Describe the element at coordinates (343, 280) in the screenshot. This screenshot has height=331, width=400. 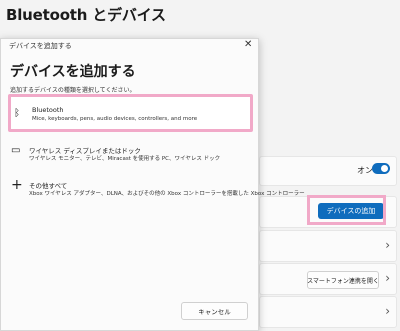
I see `open-phone-link-button: スマートフォン連携を開く` at that location.